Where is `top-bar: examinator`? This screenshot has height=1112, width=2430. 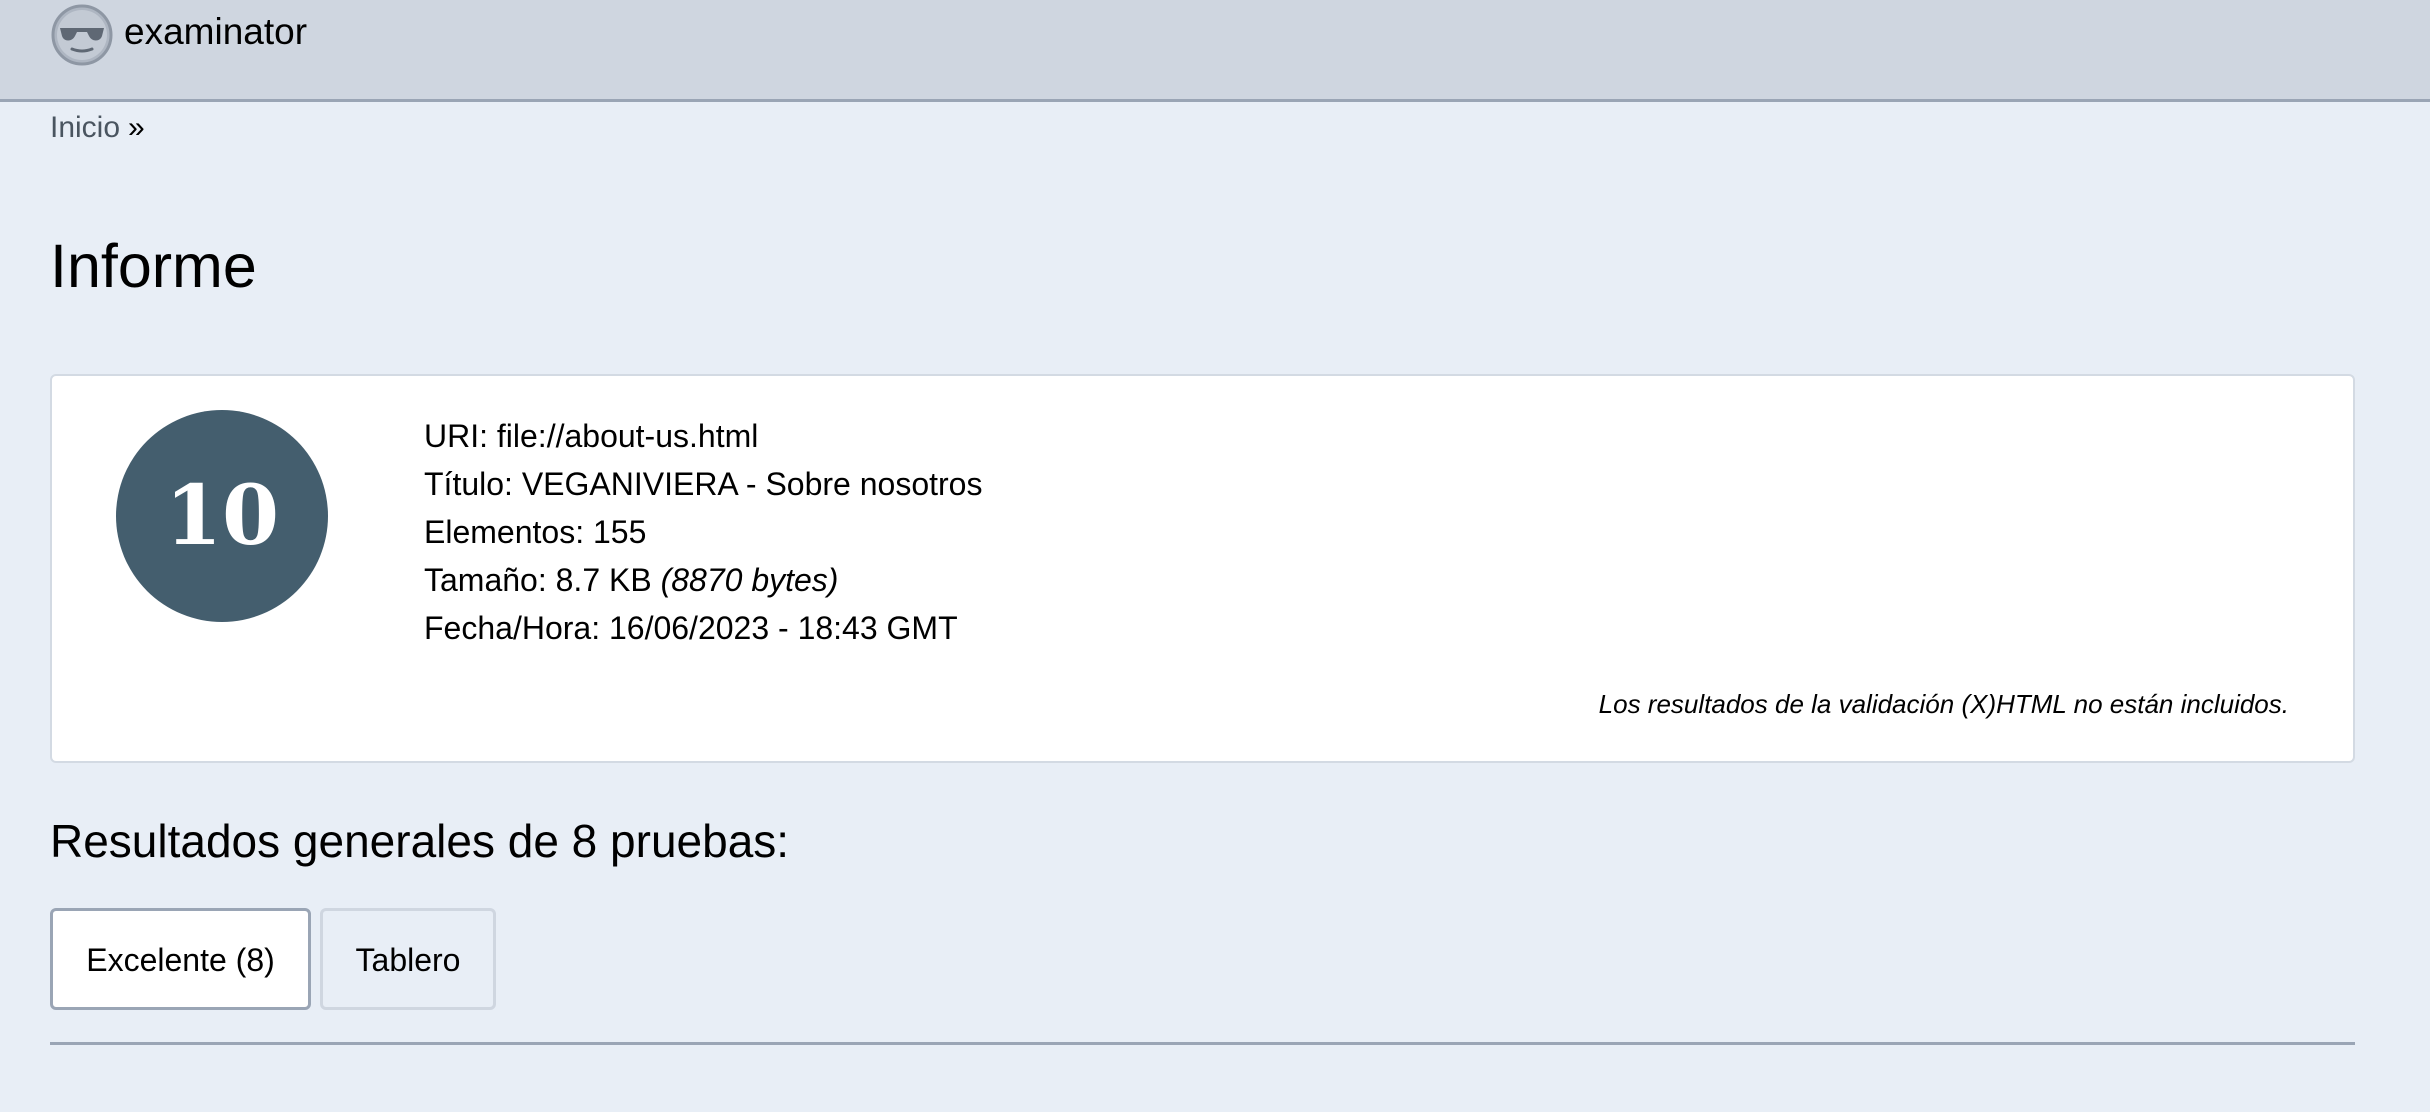 top-bar: examinator is located at coordinates (1215, 51).